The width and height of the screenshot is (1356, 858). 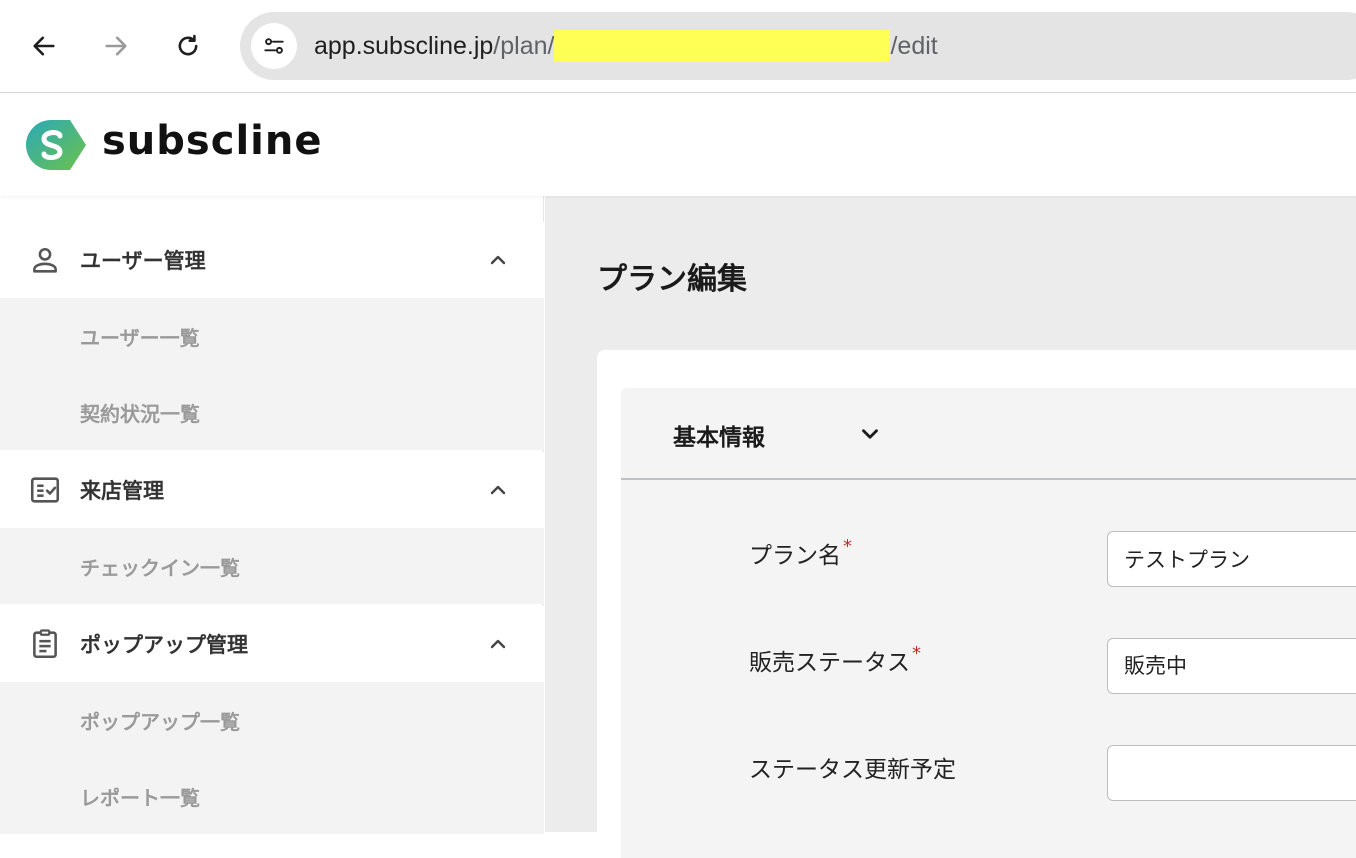 I want to click on sales-status-select: 販売中, so click(x=1231, y=666).